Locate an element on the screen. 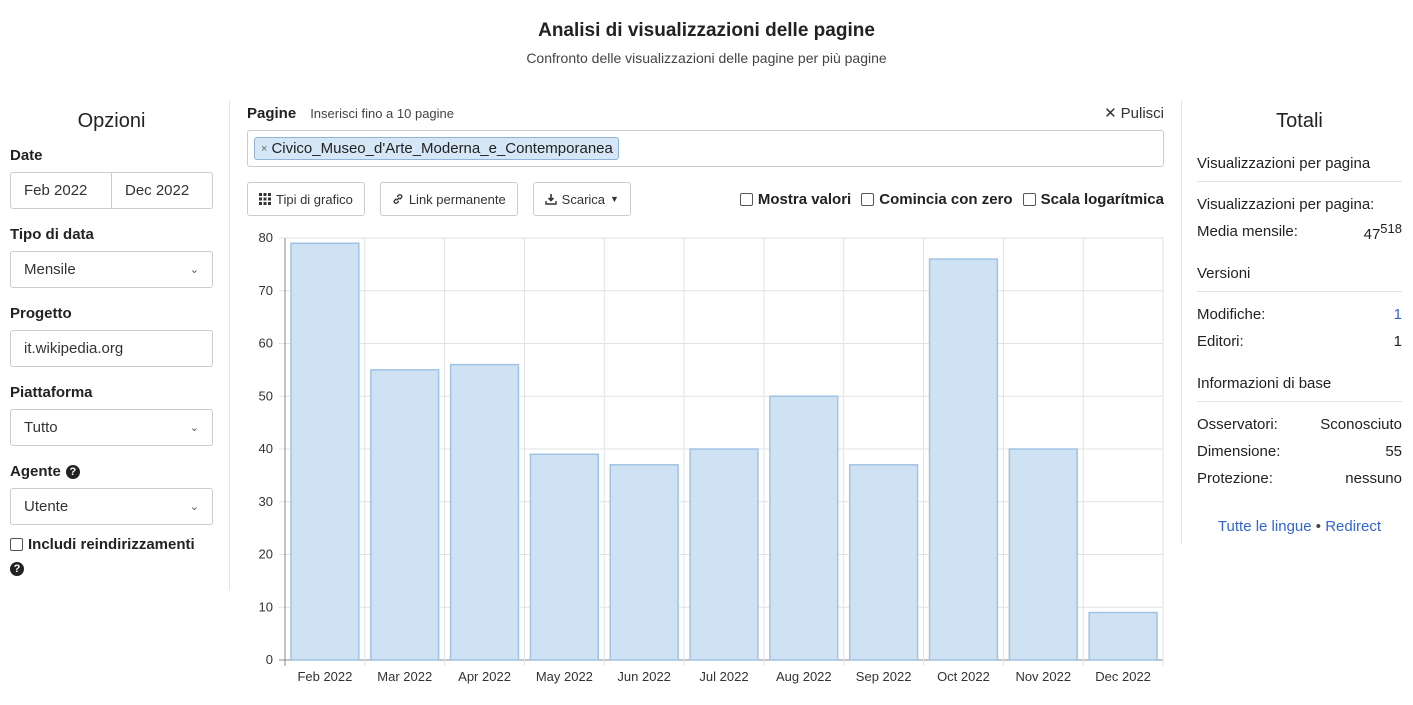 This screenshot has width=1413, height=705. platform-value: Tutto is located at coordinates (41, 427).